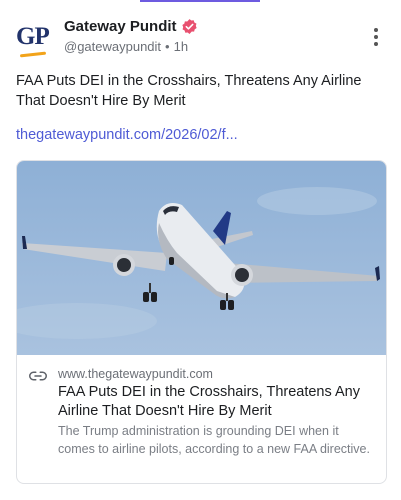  What do you see at coordinates (181, 46) in the screenshot?
I see `post-time: 1h` at bounding box center [181, 46].